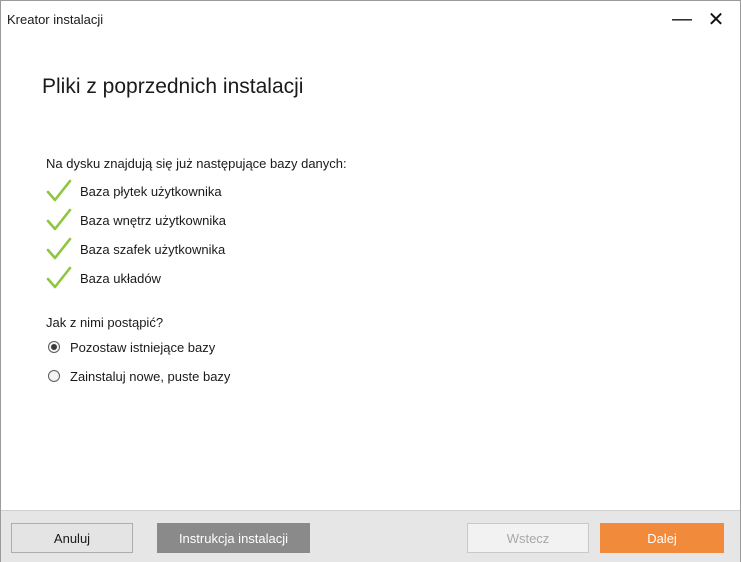  I want to click on next-button: Dalej, so click(662, 538).